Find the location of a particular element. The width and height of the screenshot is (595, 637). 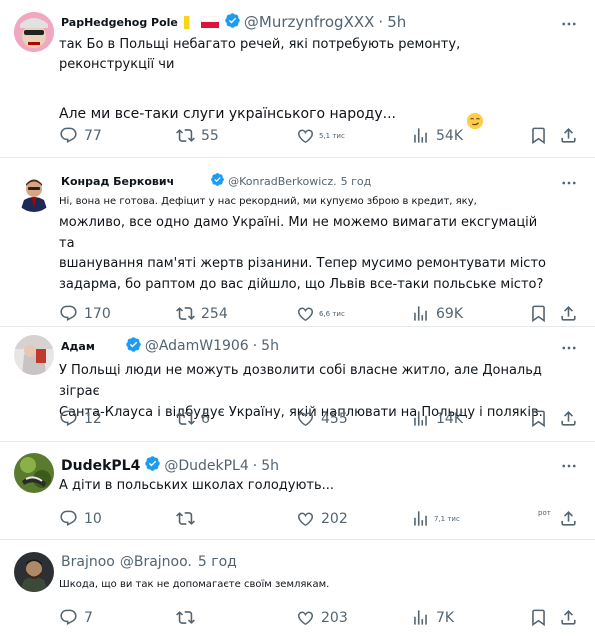

views-count: 7,1 тис is located at coordinates (447, 518).